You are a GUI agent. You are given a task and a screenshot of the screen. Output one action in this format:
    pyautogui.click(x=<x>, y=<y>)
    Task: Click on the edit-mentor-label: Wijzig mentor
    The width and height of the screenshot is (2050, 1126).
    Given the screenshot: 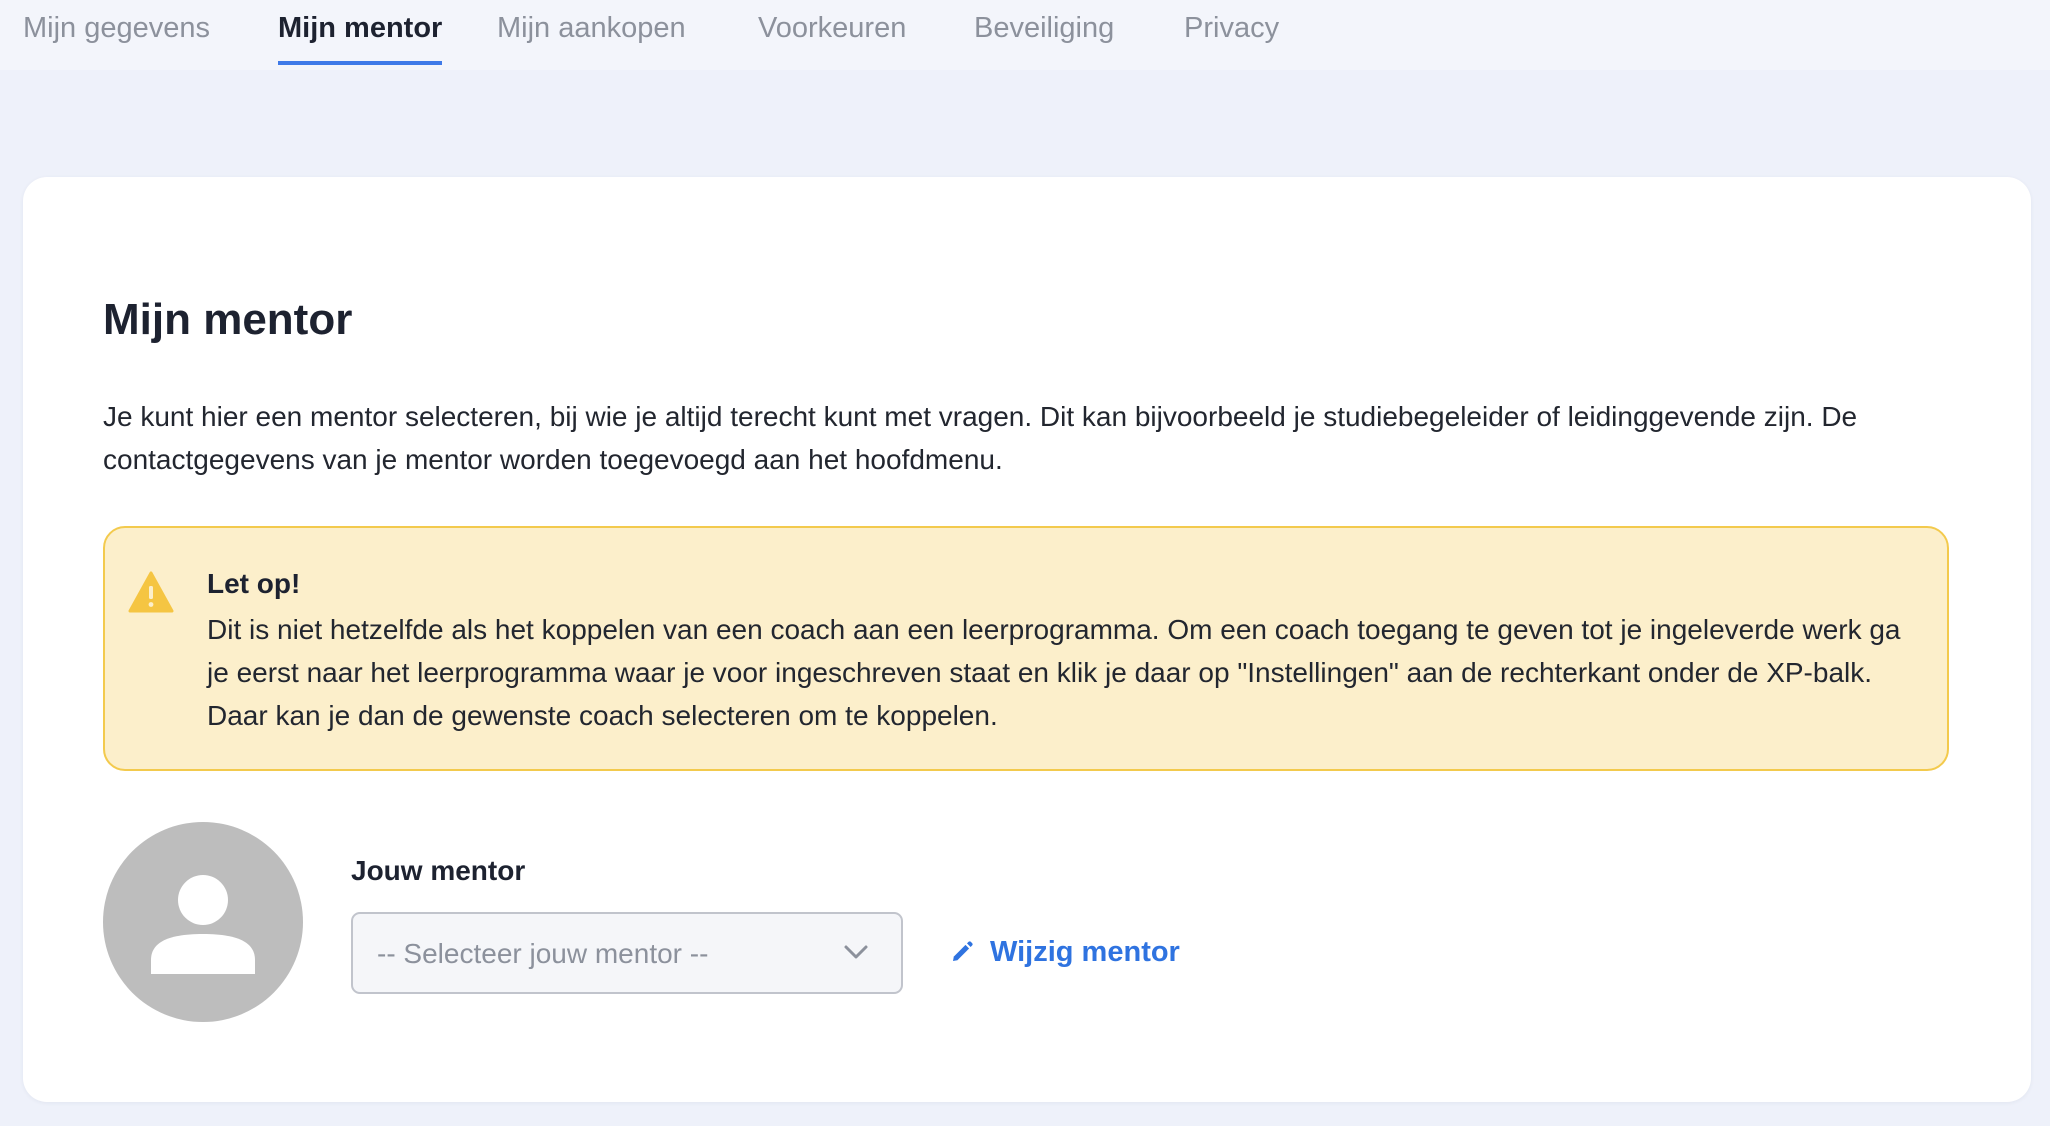 What is the action you would take?
    pyautogui.click(x=1085, y=951)
    